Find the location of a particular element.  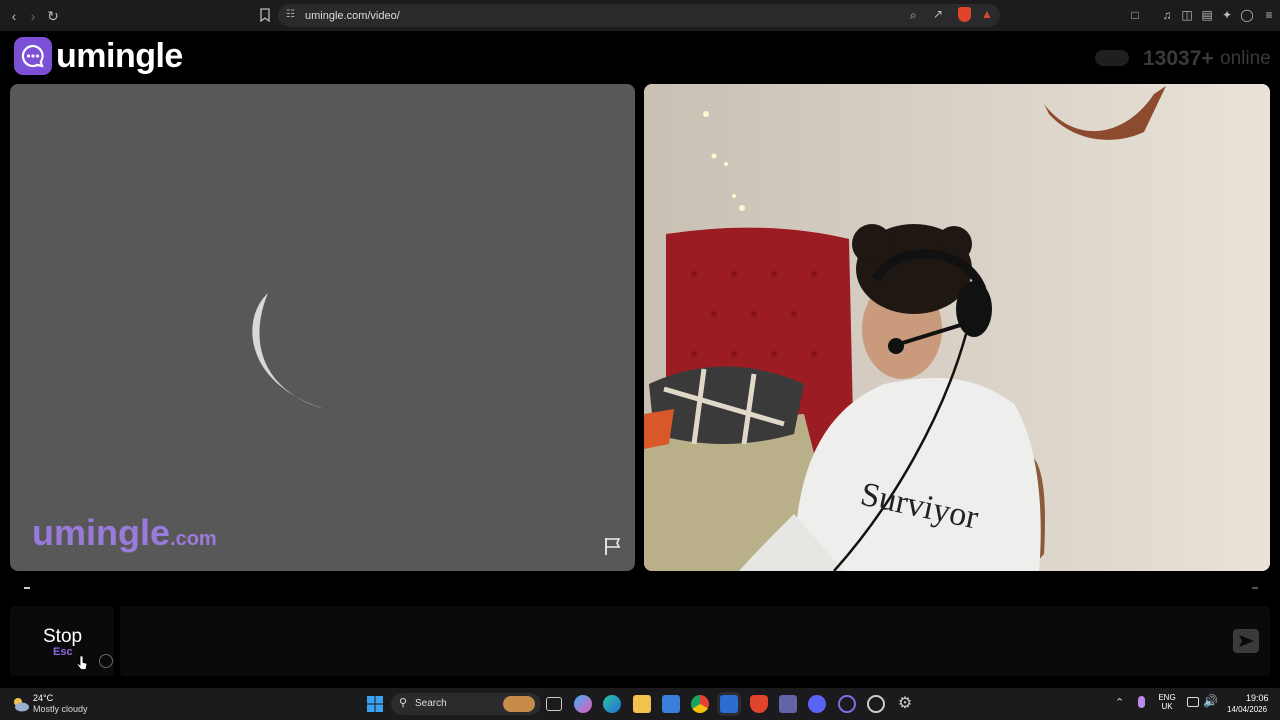

send-icon is located at coordinates (1246, 641).